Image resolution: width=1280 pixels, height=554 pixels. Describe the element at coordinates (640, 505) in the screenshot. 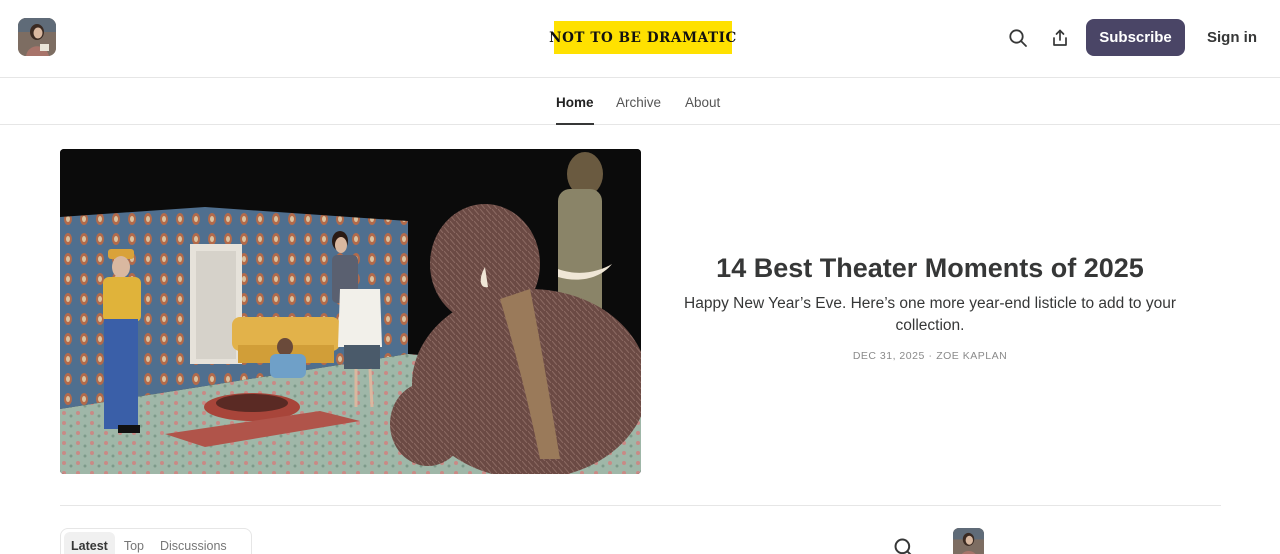

I see `section-divider` at that location.